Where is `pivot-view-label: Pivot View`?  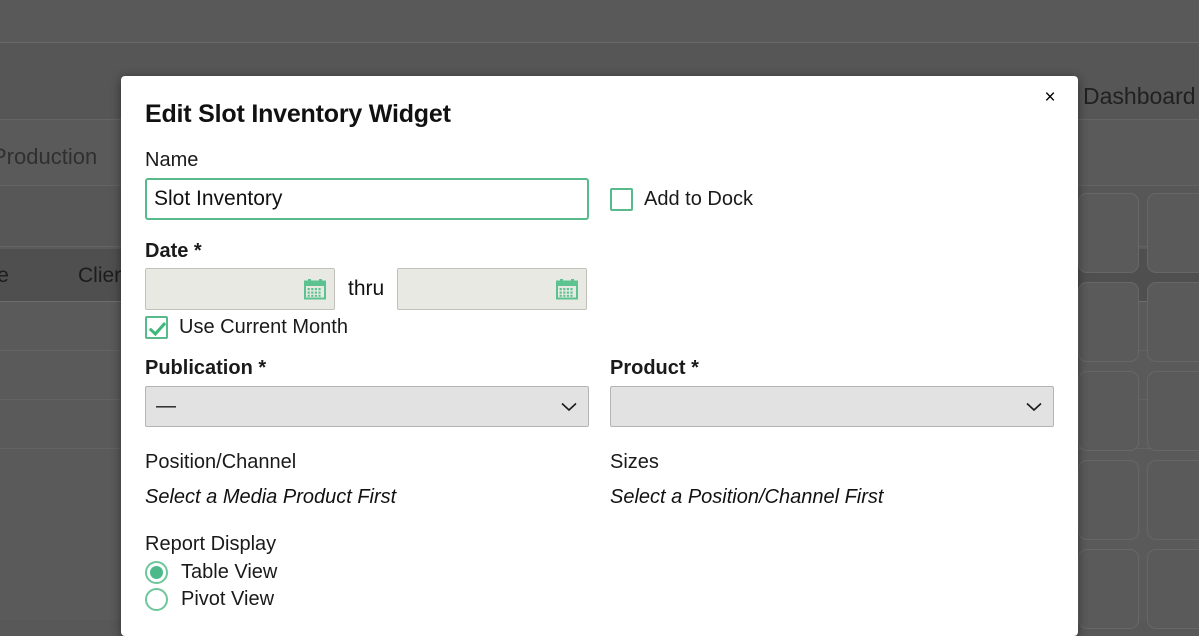
pivot-view-label: Pivot View is located at coordinates (228, 599).